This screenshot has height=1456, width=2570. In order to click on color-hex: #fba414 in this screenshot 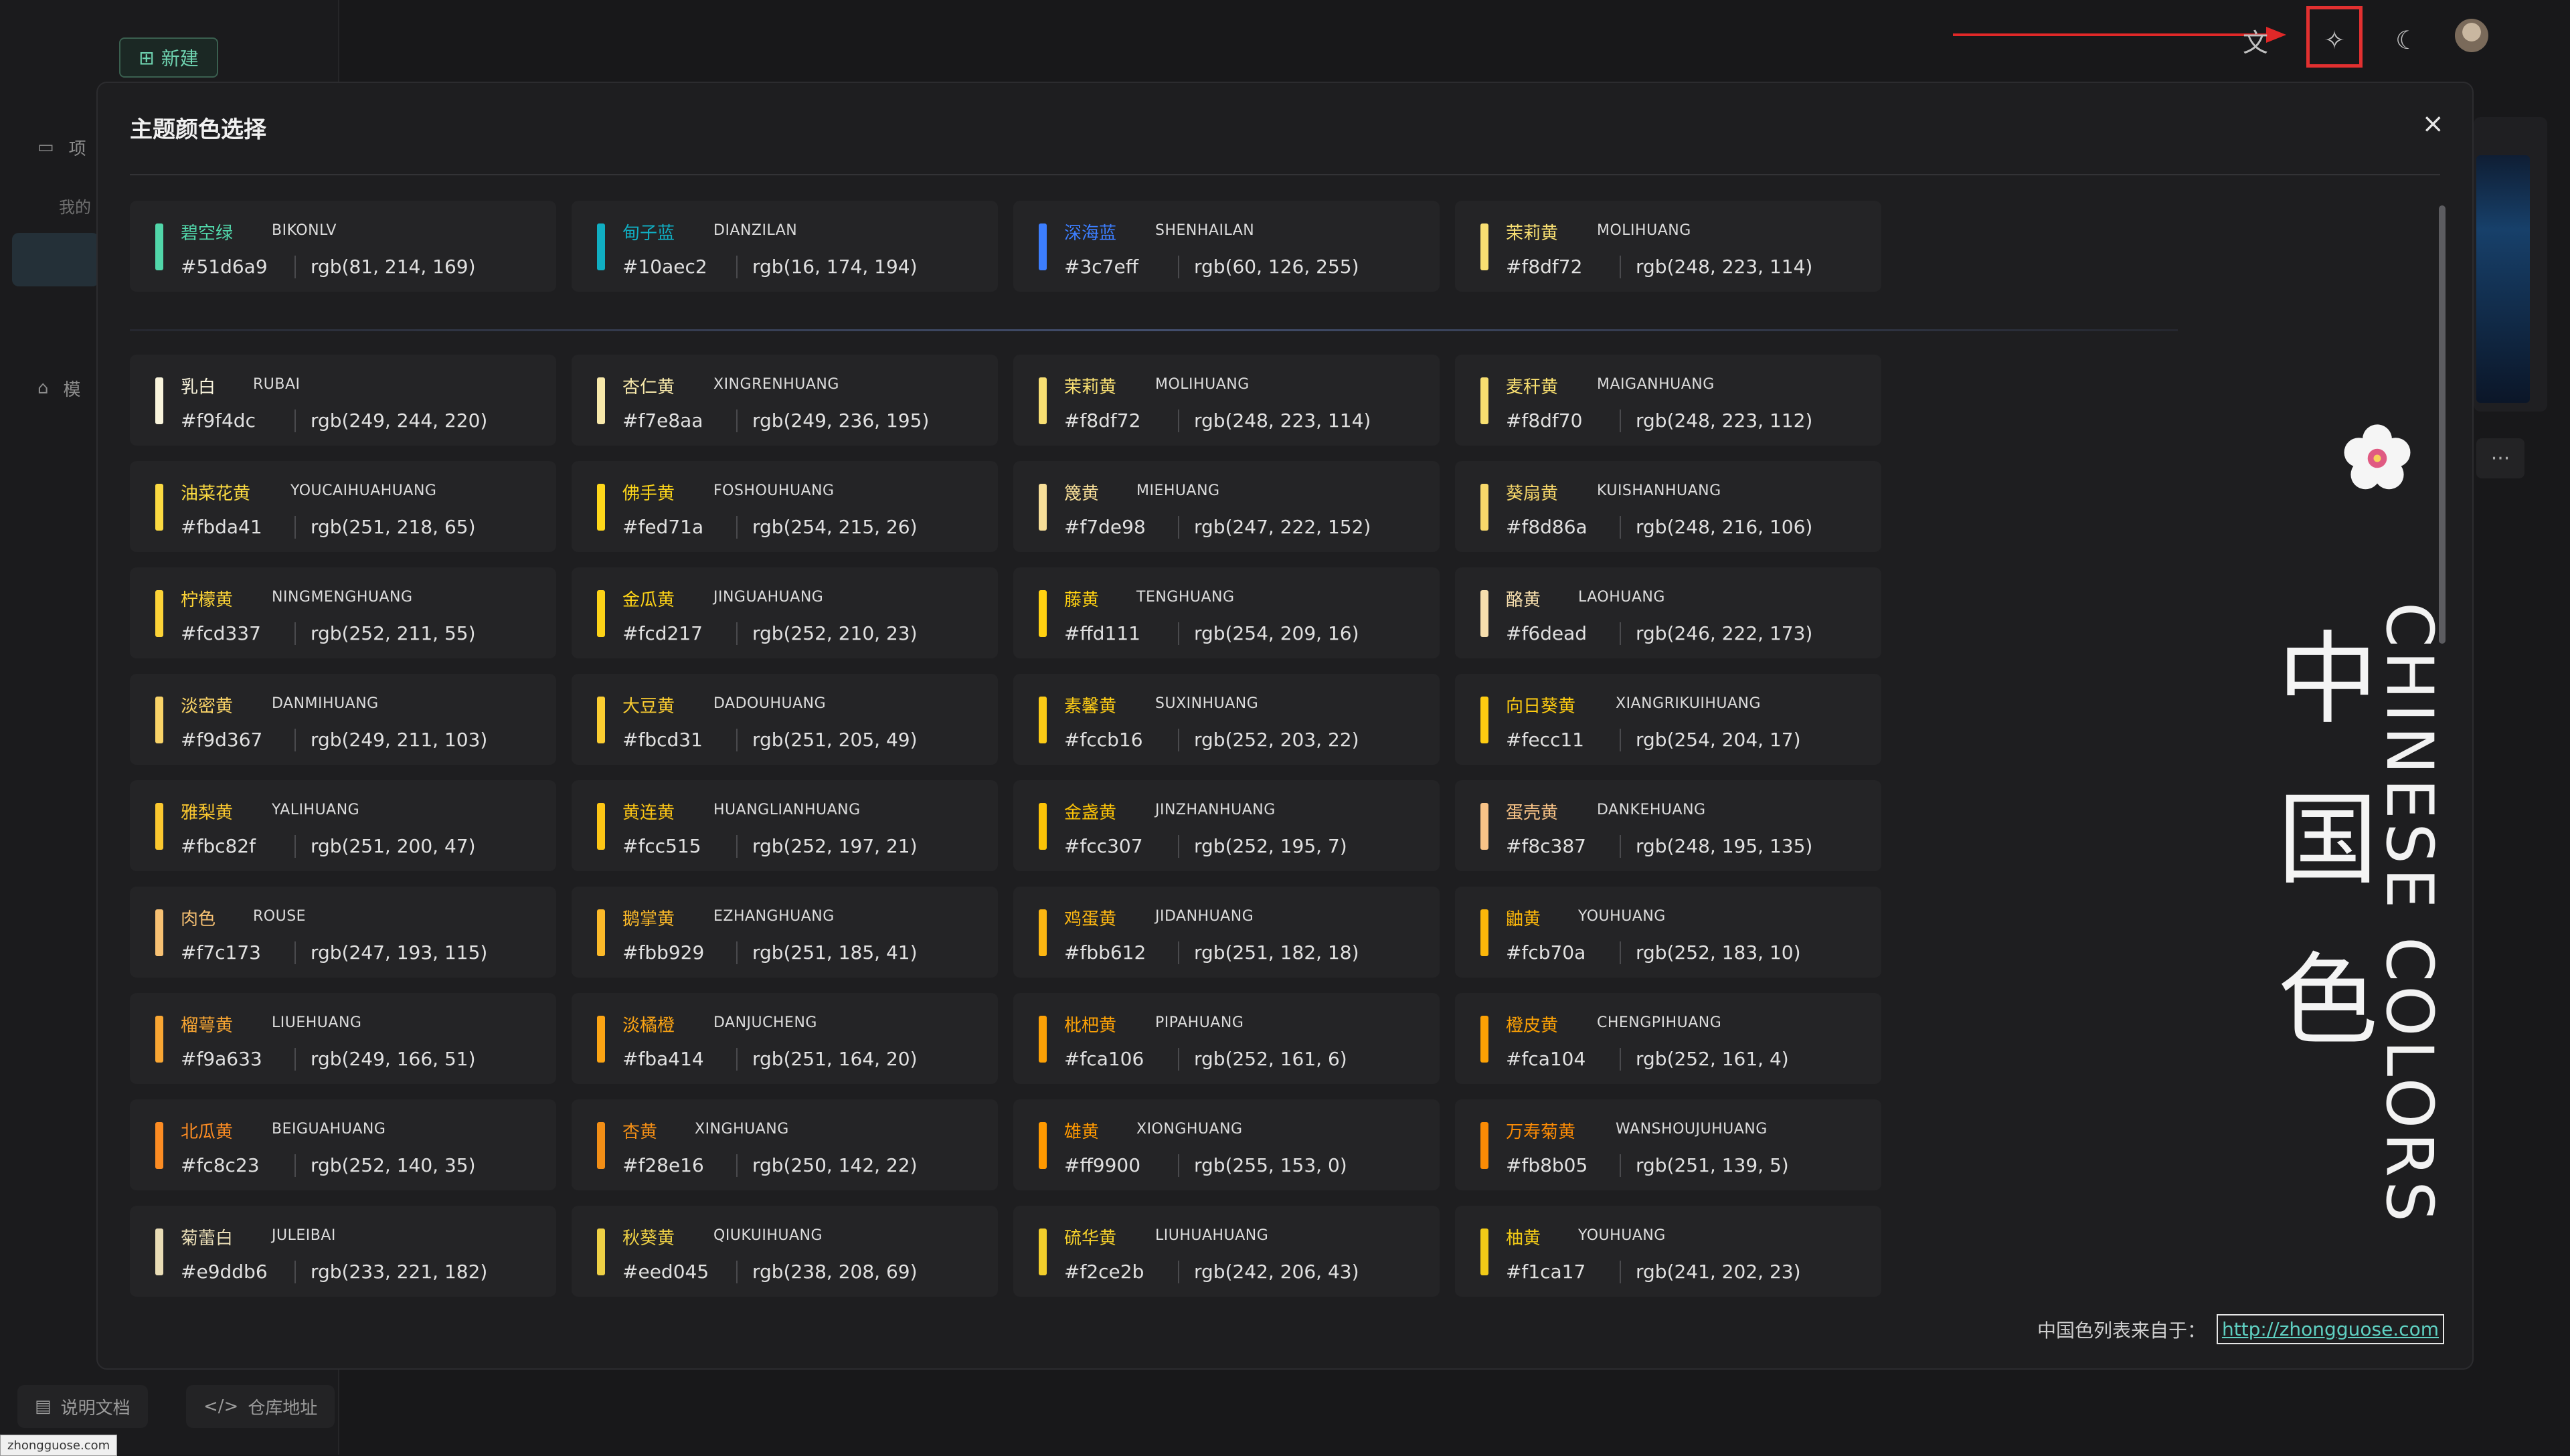, I will do `click(663, 1059)`.